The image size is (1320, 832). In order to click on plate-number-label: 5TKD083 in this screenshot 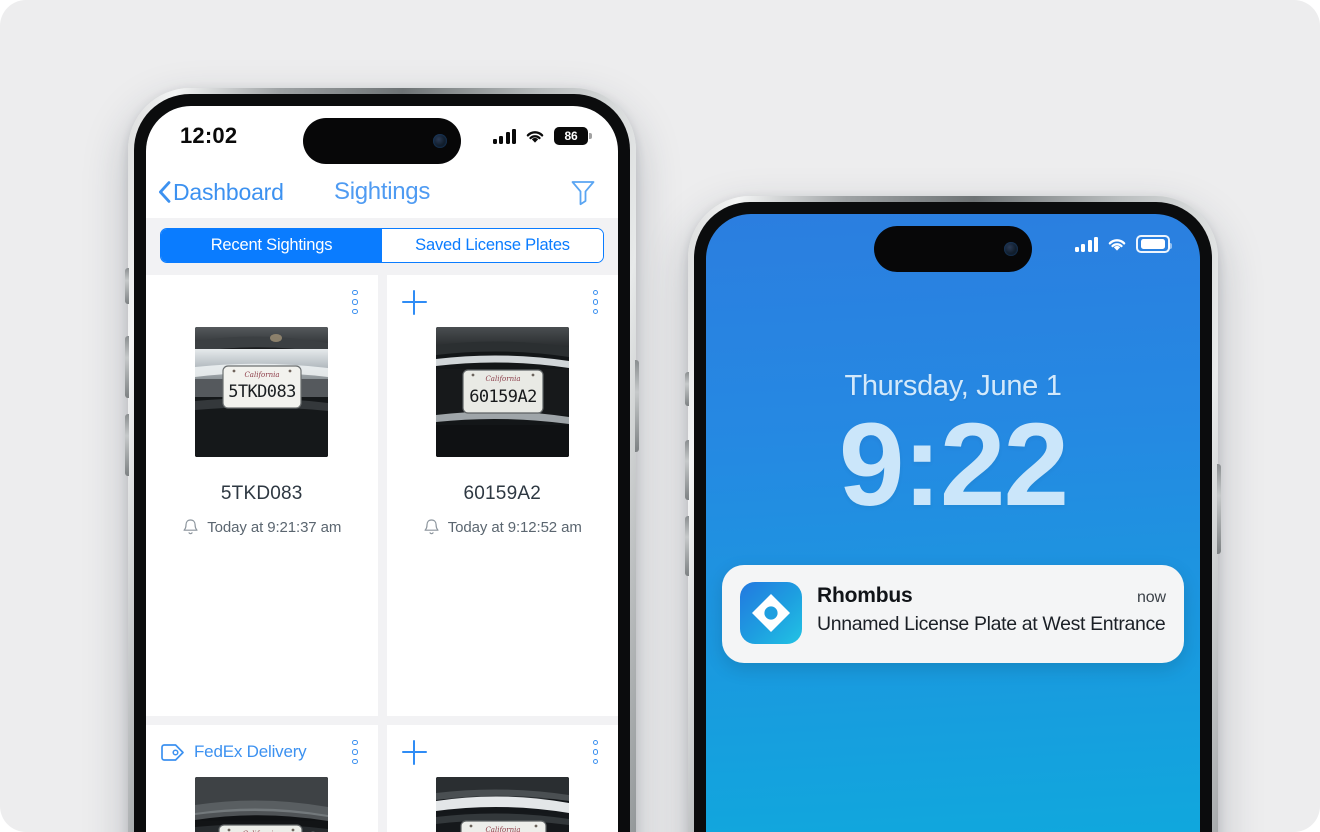, I will do `click(261, 493)`.